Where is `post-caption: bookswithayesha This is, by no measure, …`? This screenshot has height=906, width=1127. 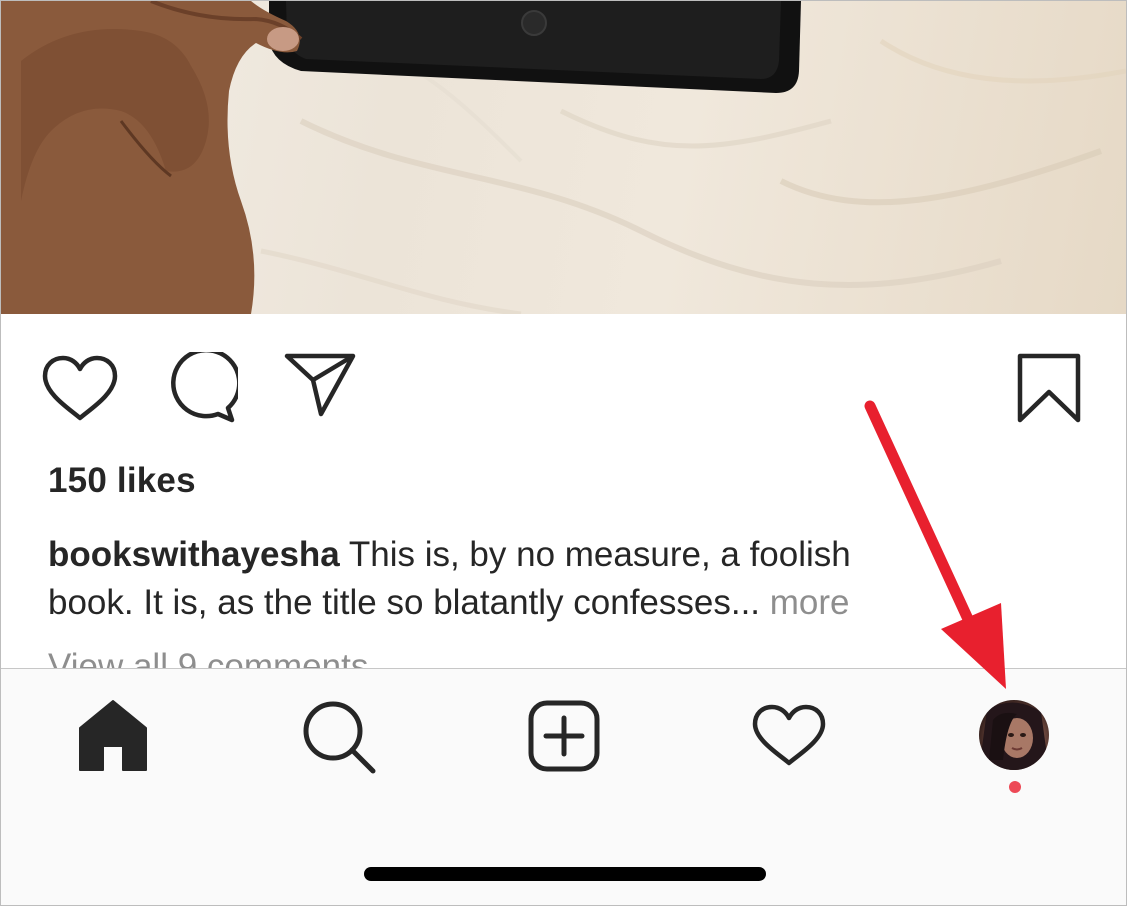 post-caption: bookswithayesha This is, by no measure, … is located at coordinates (568, 579).